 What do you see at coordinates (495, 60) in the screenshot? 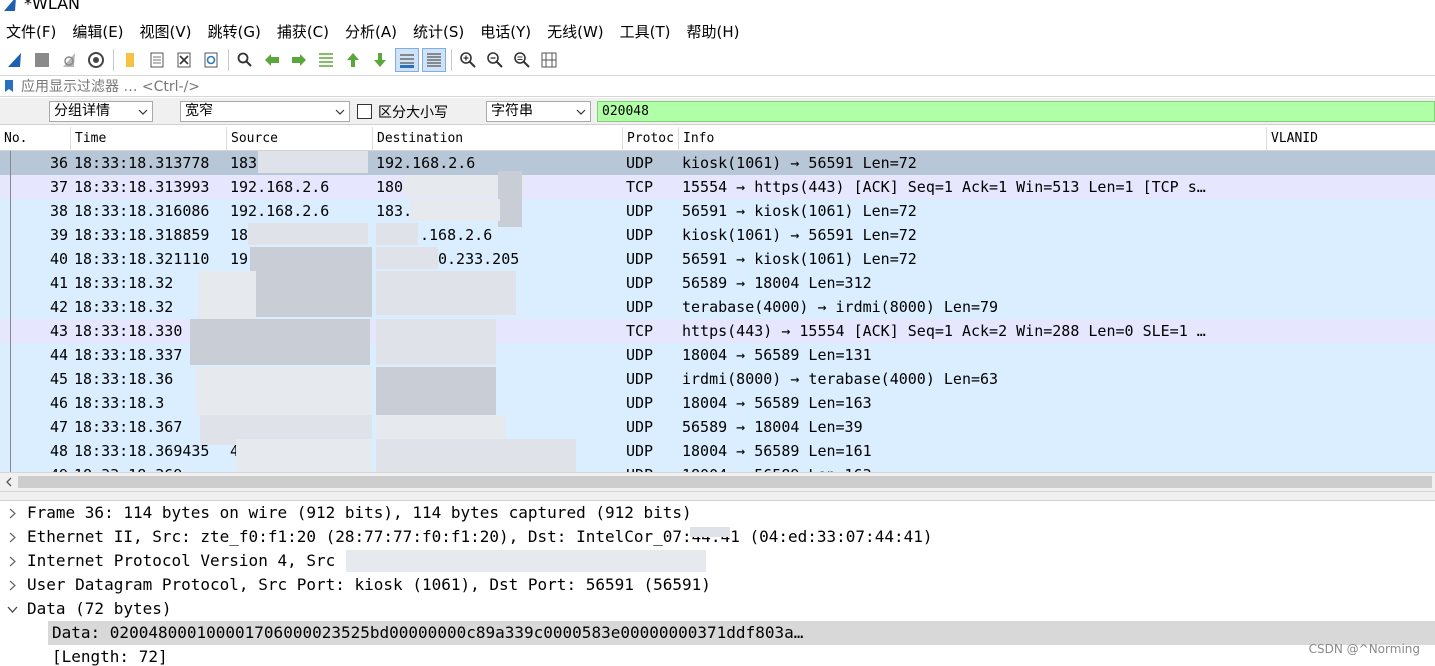
I see `zoom-out-icon` at bounding box center [495, 60].